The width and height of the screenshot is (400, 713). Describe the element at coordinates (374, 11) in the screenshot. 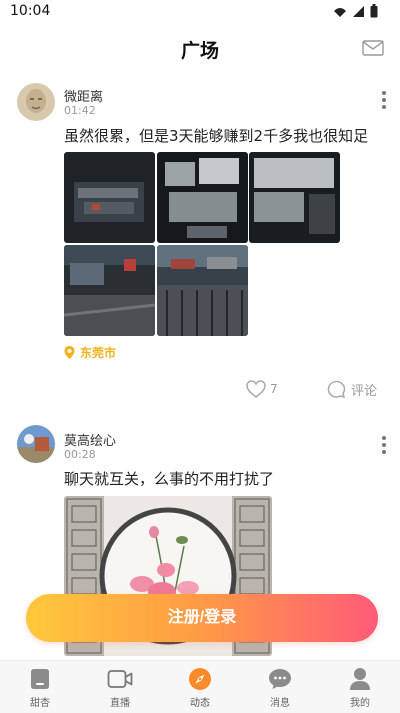

I see `battery-icon` at that location.